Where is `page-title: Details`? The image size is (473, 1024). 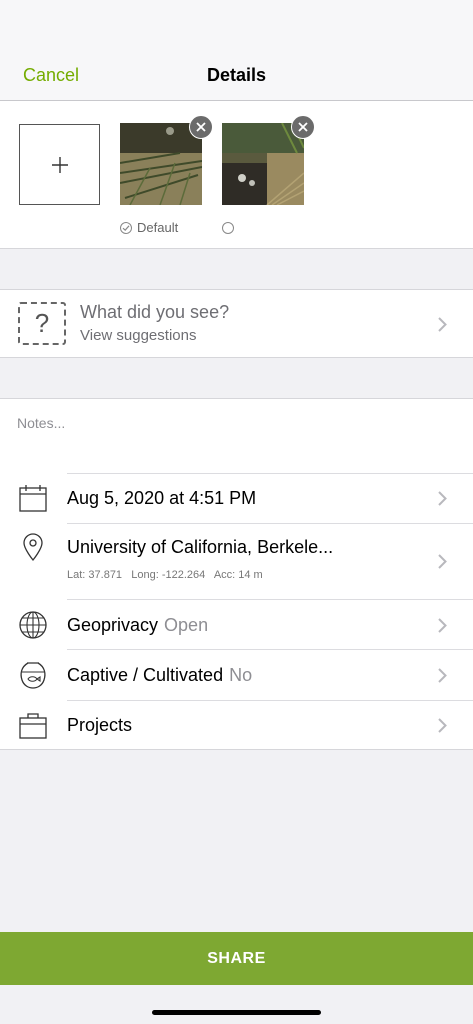
page-title: Details is located at coordinates (236, 75).